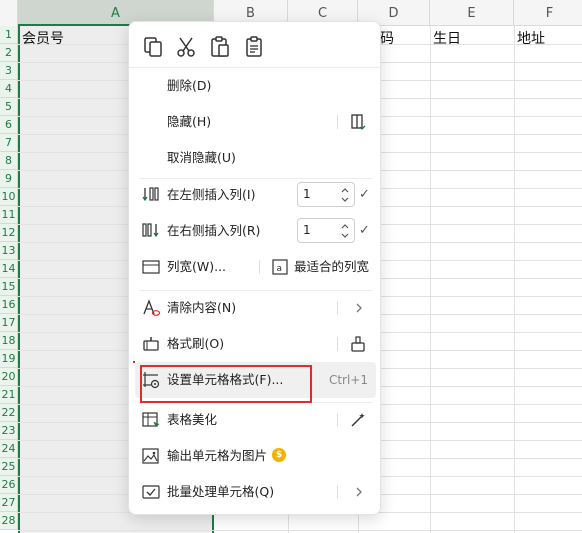  Describe the element at coordinates (358, 420) in the screenshot. I see `magic-wand-icon` at that location.